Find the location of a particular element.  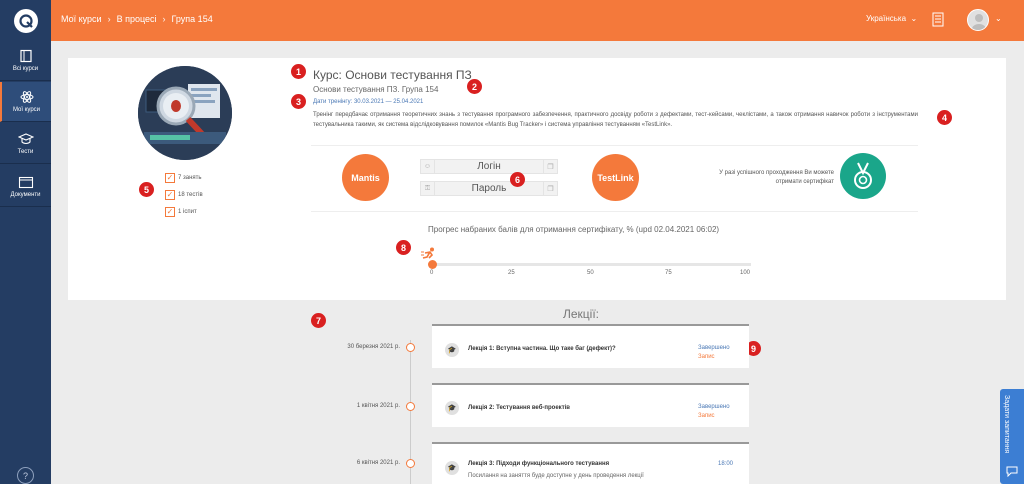

course-image is located at coordinates (185, 113).